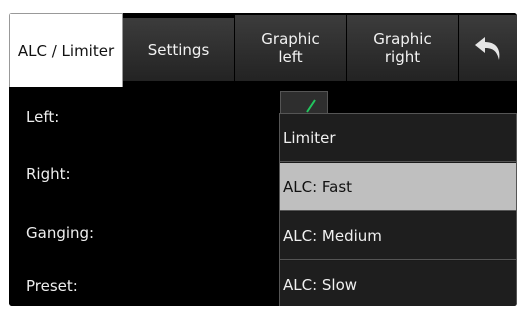 The image size is (518, 315). I want to click on back-button, so click(488, 48).